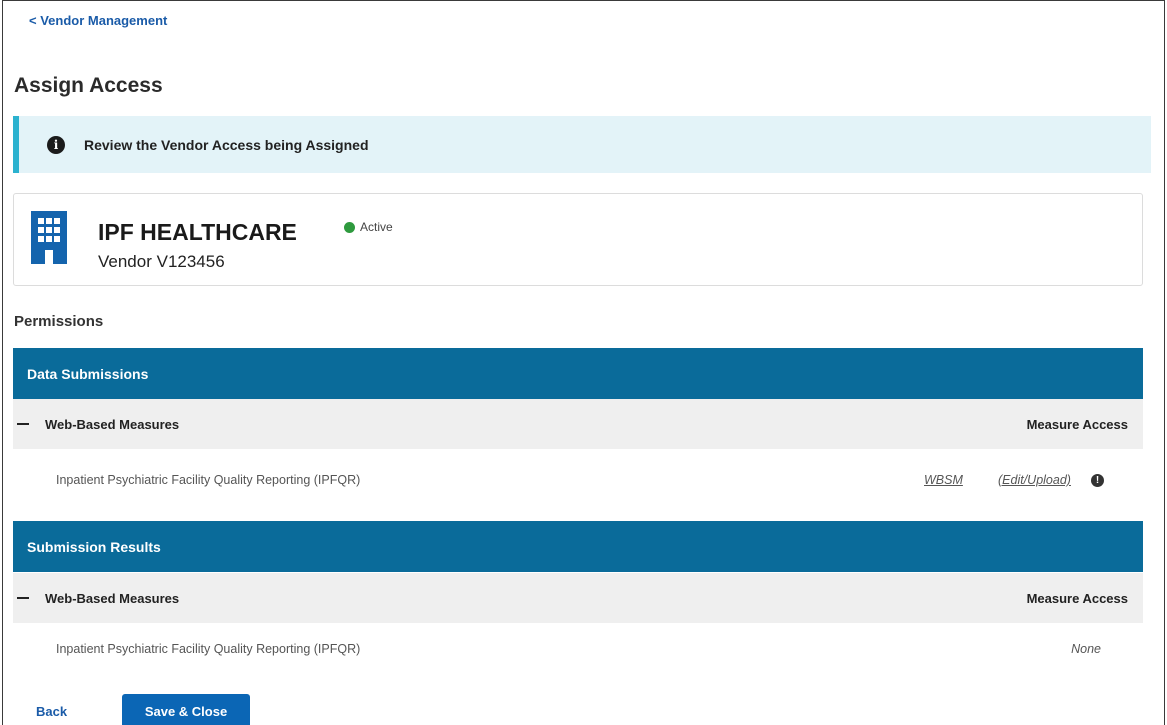 The height and width of the screenshot is (725, 1167). I want to click on breadcrumb-vendor-management: < Vendor Management, so click(98, 20).